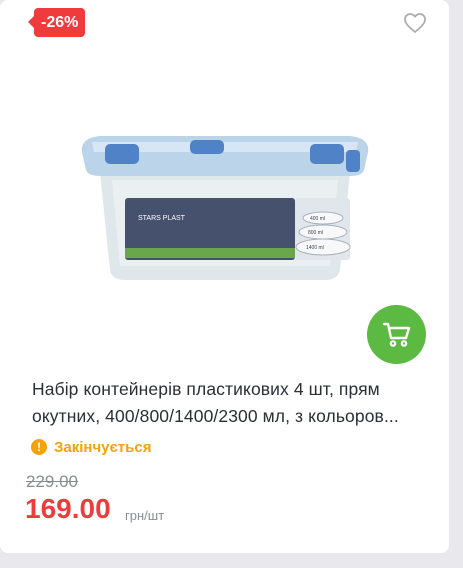 This screenshot has width=463, height=568. What do you see at coordinates (162, 218) in the screenshot?
I see `box-brand-text: STARS PLAST` at bounding box center [162, 218].